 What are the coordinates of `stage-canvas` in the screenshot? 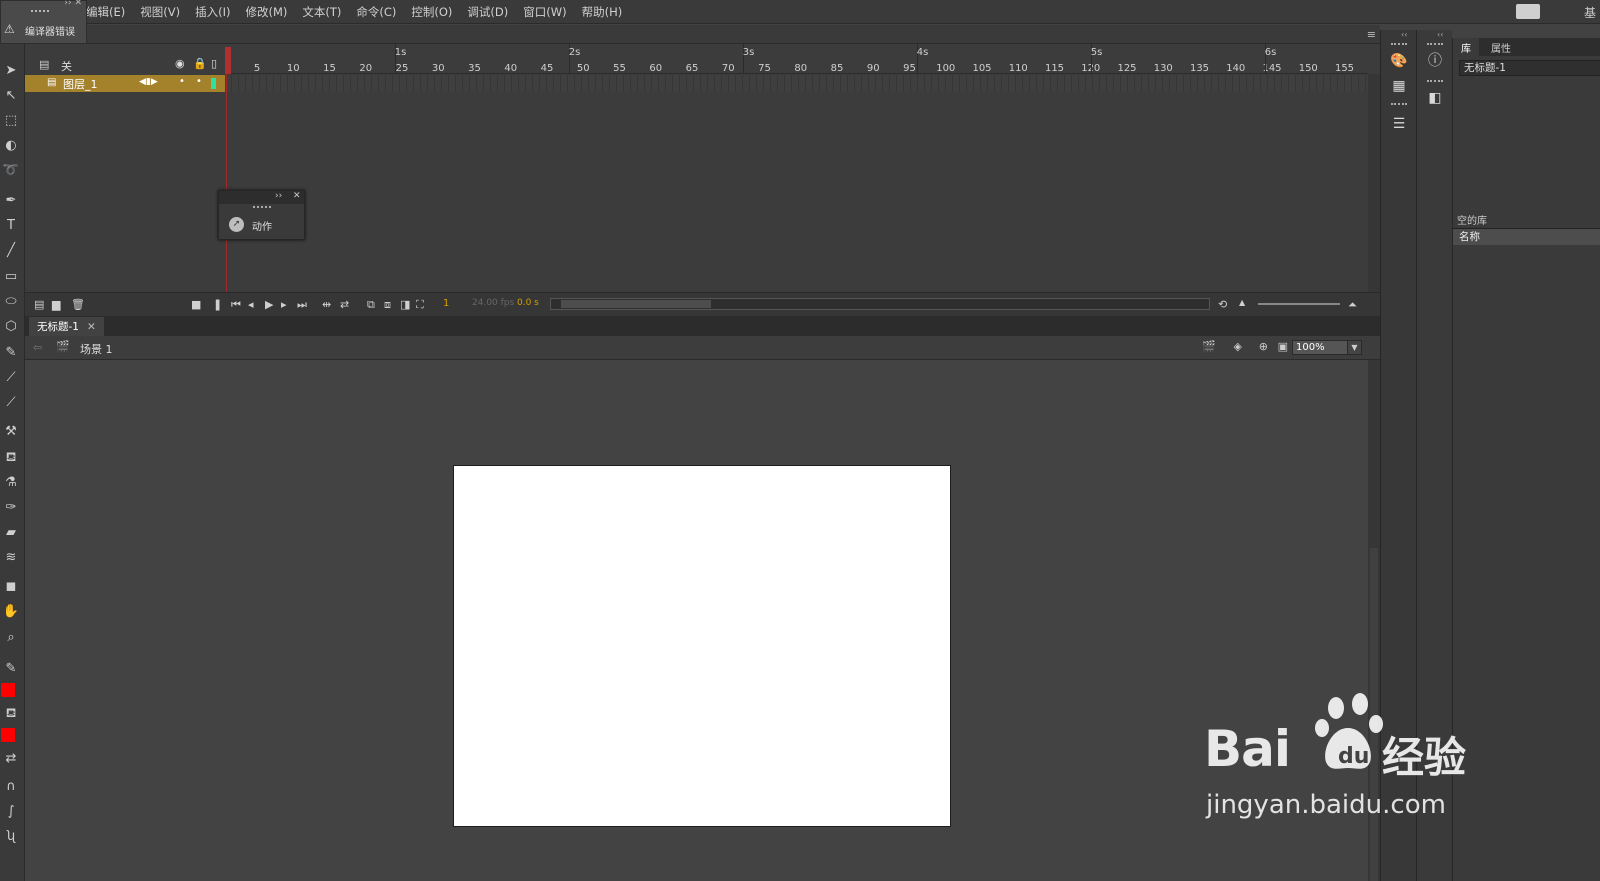 It's located at (702, 646).